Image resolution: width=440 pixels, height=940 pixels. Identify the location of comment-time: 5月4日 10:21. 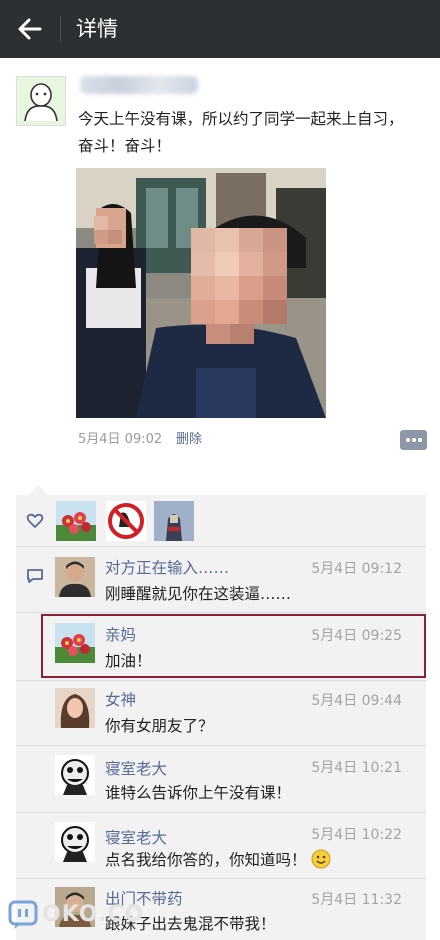
(356, 768).